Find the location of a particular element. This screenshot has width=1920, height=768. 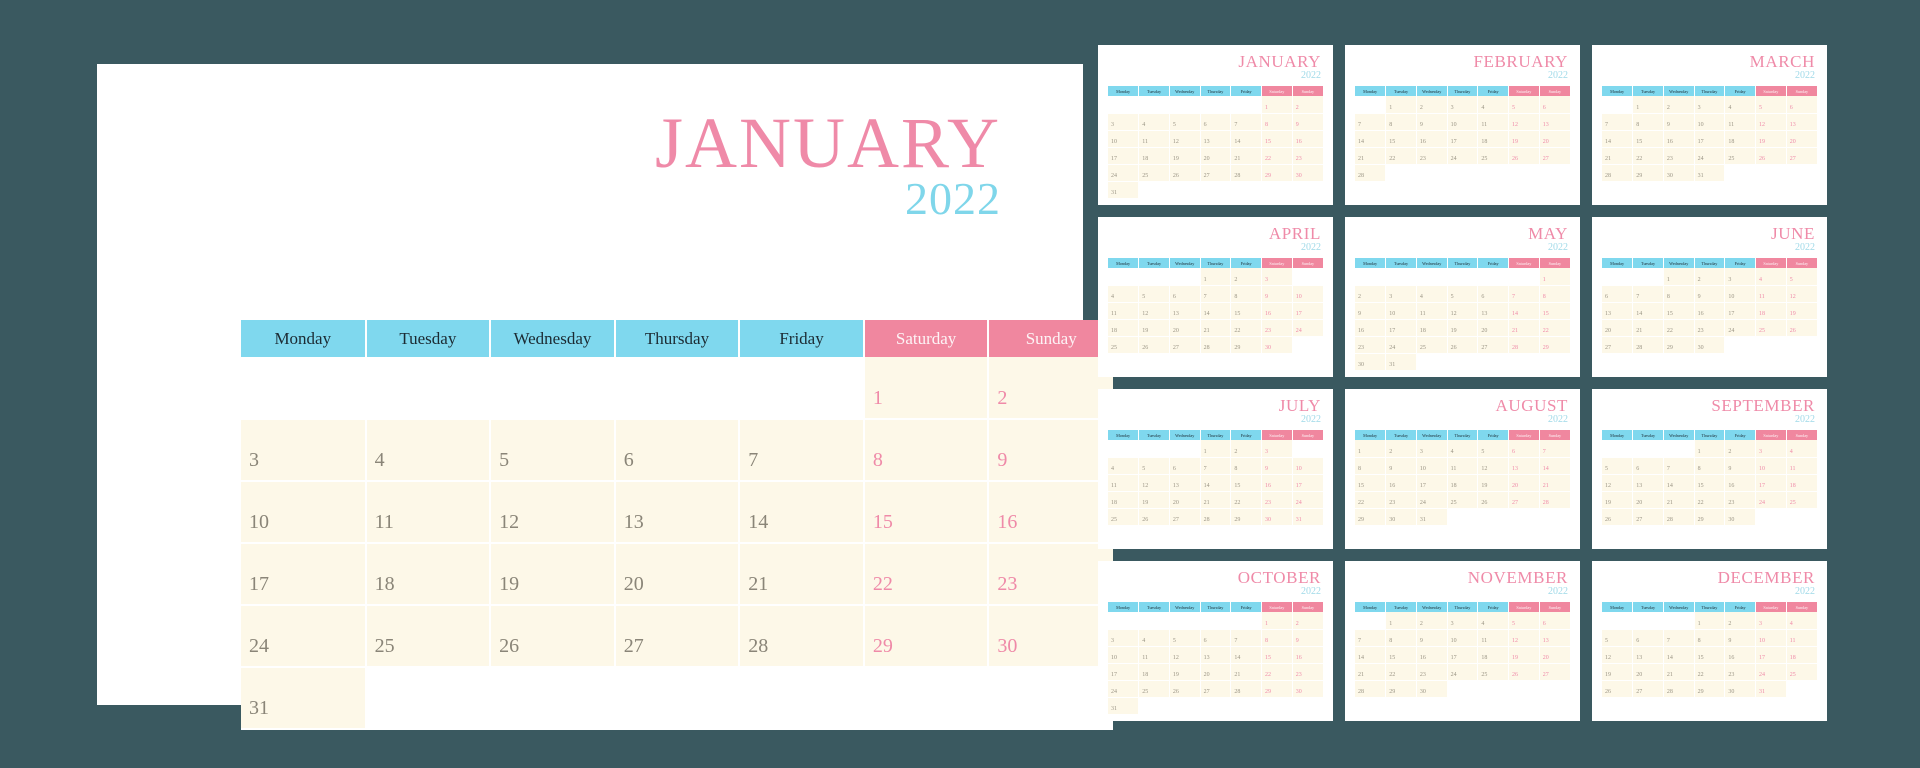

main-day-cell: 28 is located at coordinates (802, 636).